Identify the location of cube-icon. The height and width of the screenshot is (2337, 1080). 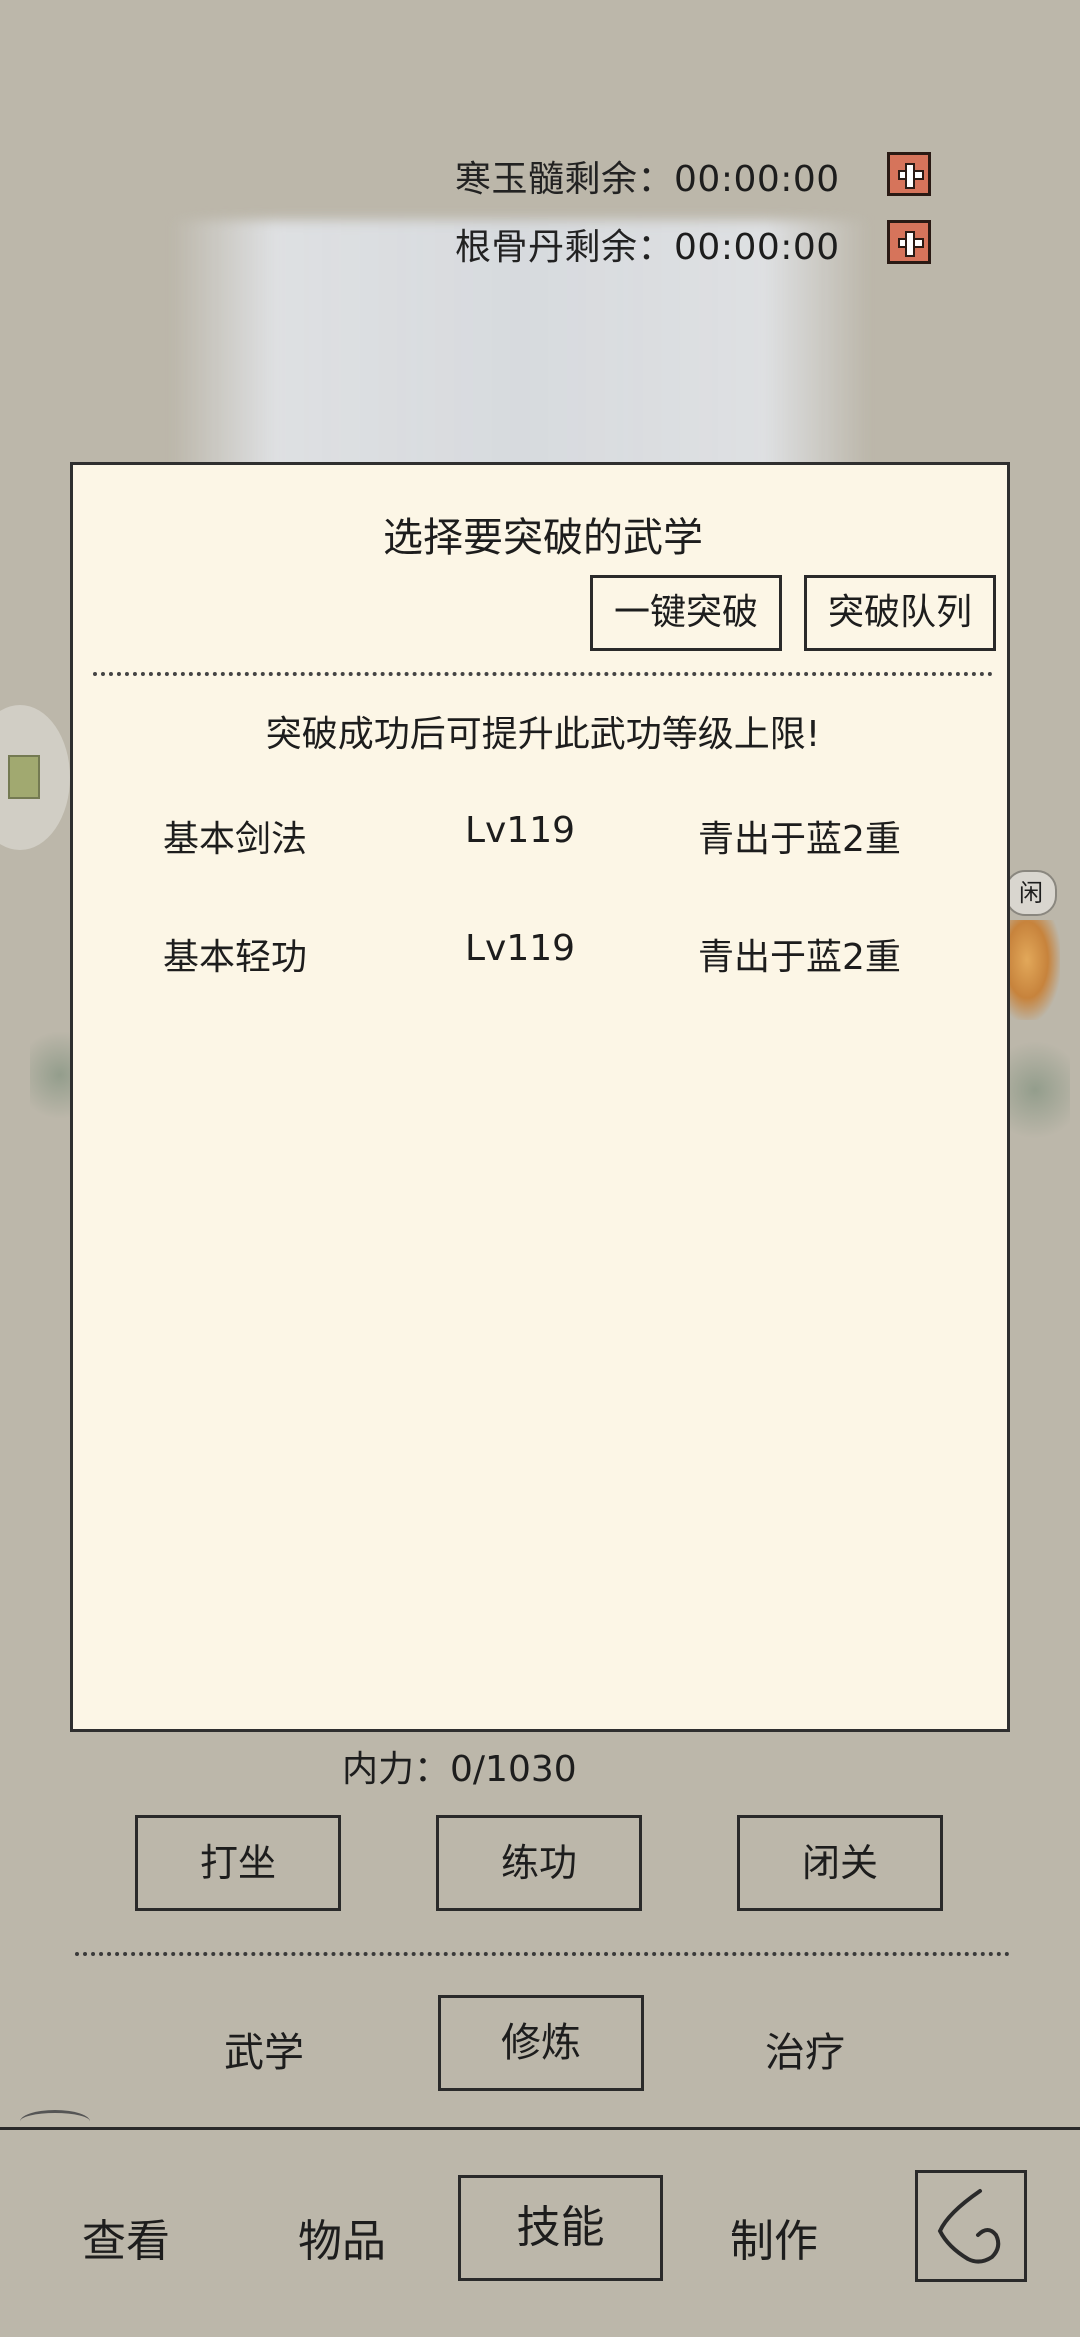
(24, 777).